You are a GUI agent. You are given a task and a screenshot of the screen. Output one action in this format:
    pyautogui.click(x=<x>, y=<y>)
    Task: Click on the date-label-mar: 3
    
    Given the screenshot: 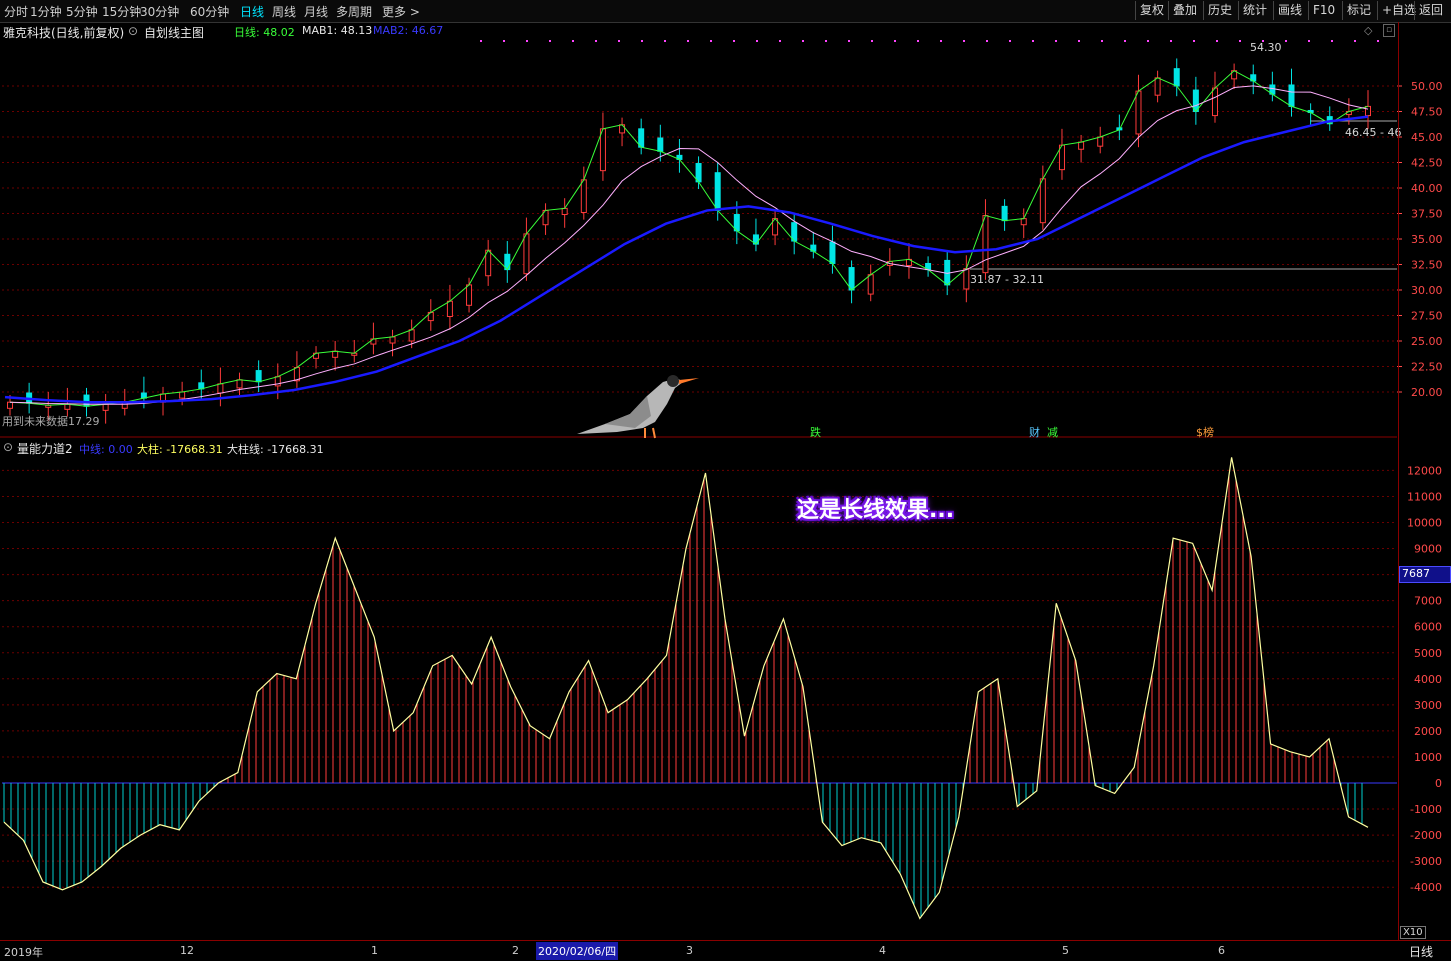 What is the action you would take?
    pyautogui.click(x=689, y=950)
    